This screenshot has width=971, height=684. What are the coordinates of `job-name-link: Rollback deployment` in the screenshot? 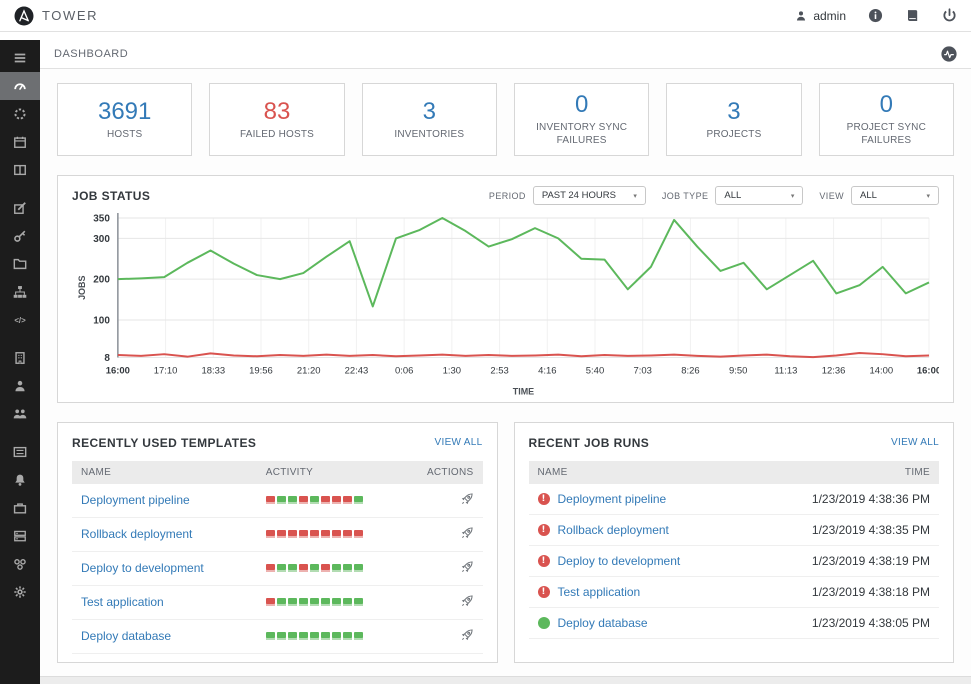 It's located at (613, 530).